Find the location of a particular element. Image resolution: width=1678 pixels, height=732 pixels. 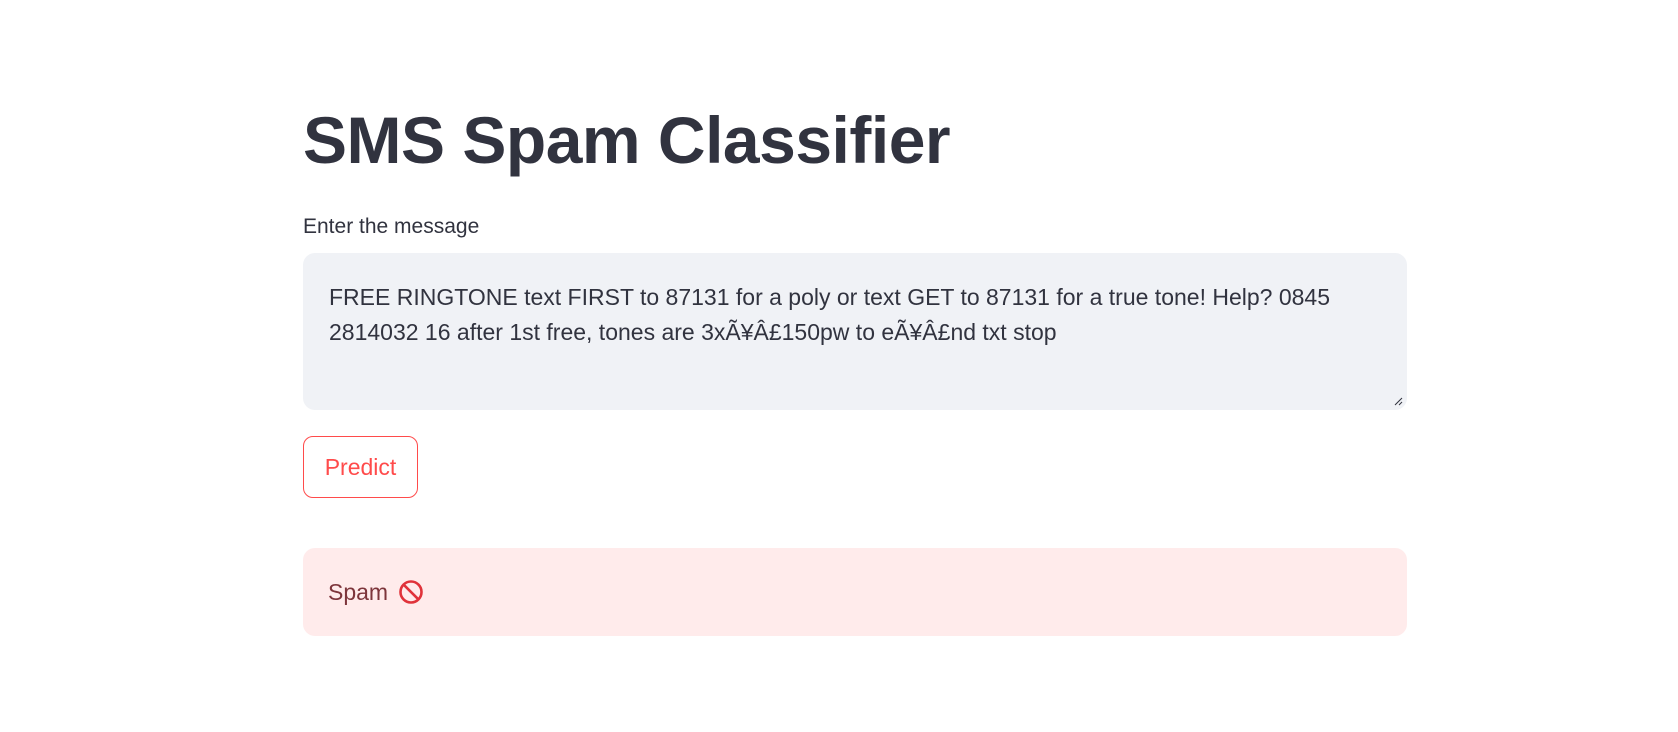

message-input is located at coordinates (849, 335).